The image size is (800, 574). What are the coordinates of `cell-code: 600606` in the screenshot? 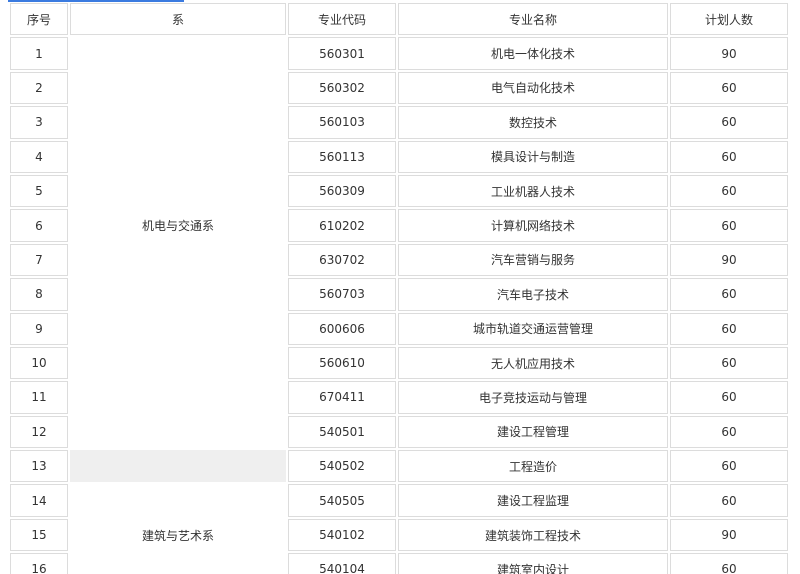 It's located at (342, 328).